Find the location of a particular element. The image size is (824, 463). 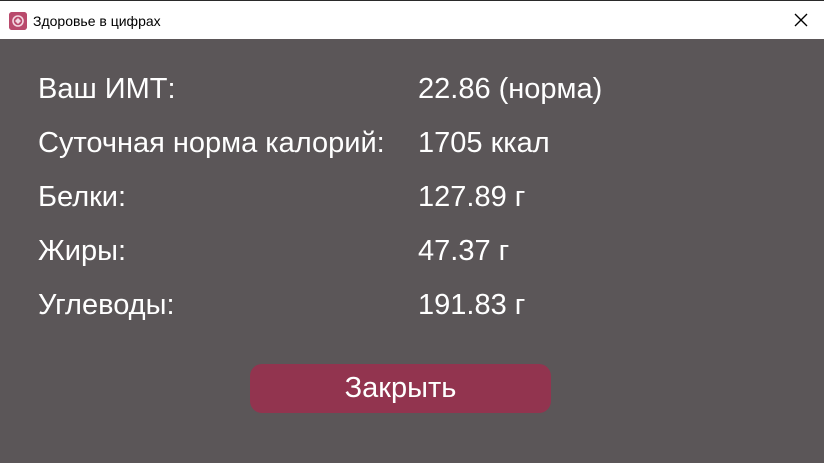

title-bar: Здоровье в цифрах is located at coordinates (412, 19).